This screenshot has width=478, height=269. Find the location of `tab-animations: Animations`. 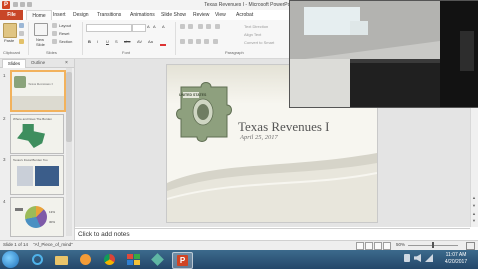

tab-animations: Animations is located at coordinates (142, 15).